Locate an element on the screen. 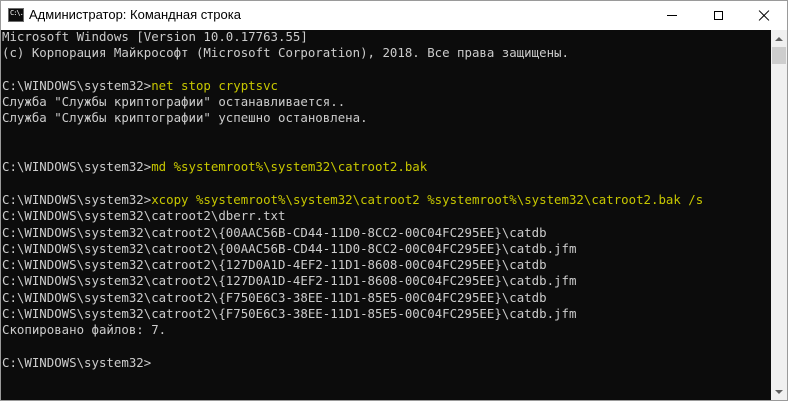 The width and height of the screenshot is (788, 401). title-bar: C:\. Администратор: Командная строка is located at coordinates (394, 15).